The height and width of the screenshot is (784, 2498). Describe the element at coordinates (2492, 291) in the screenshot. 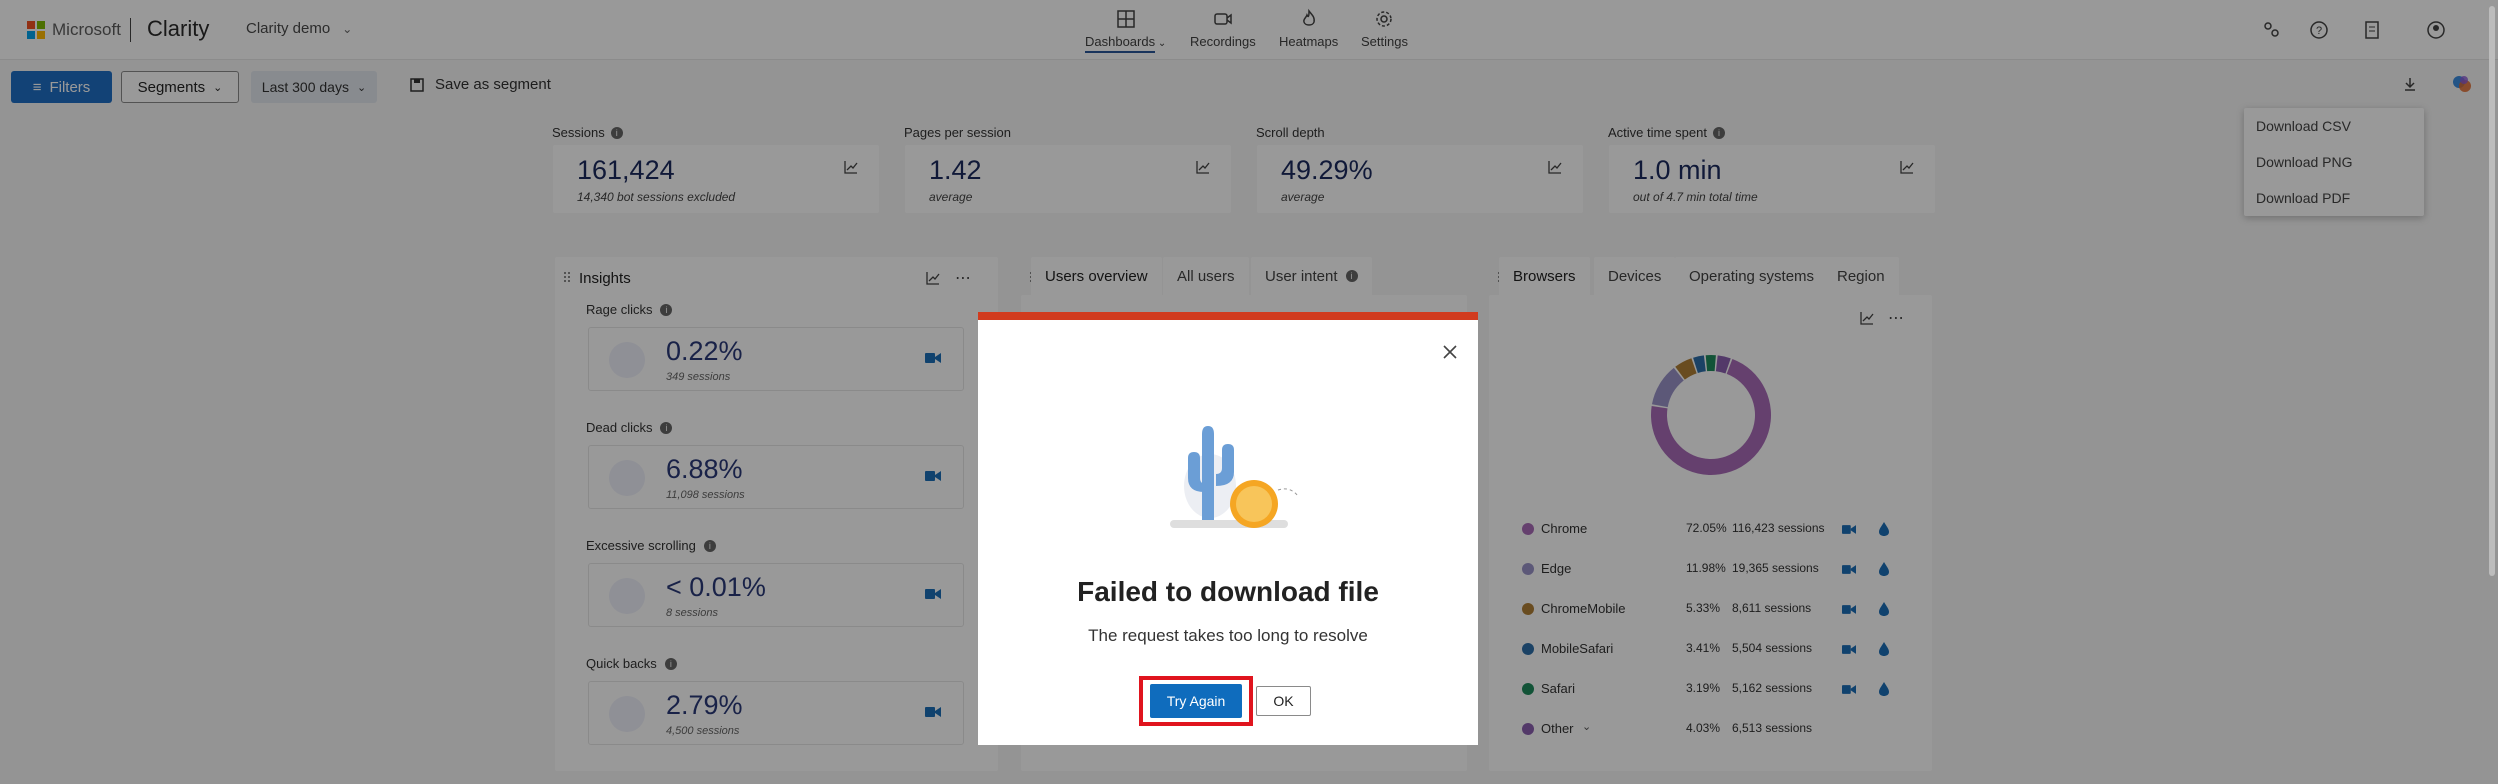

I see `page-scrollbar` at that location.